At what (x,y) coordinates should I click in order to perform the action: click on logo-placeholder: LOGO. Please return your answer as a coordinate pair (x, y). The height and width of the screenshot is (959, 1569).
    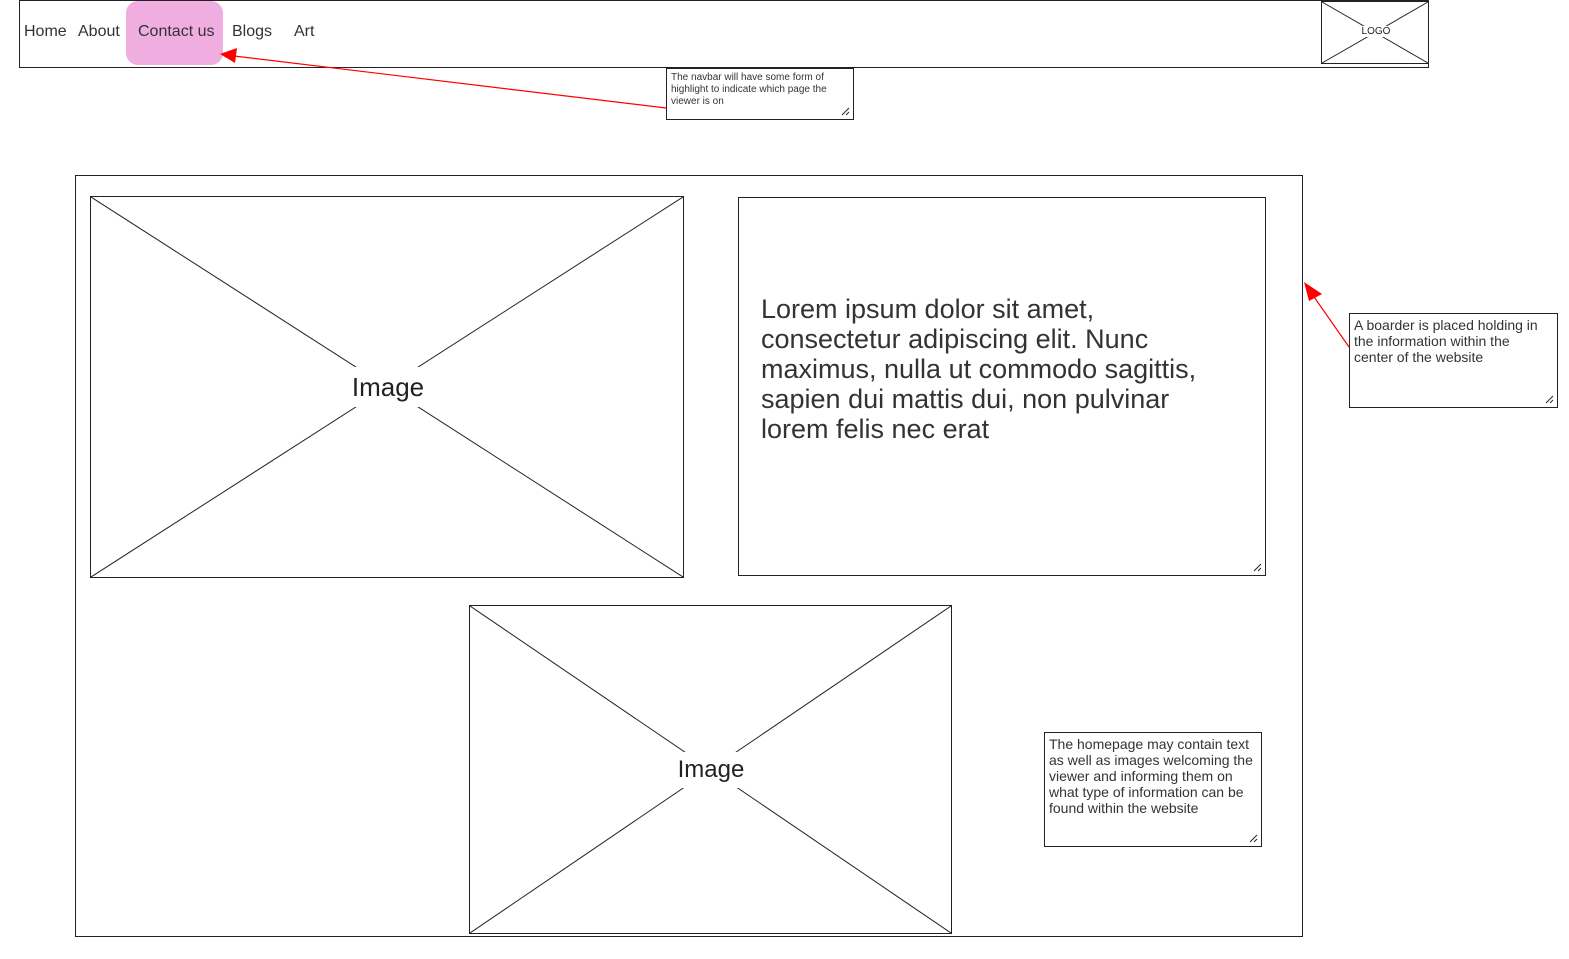
    Looking at the image, I should click on (1375, 32).